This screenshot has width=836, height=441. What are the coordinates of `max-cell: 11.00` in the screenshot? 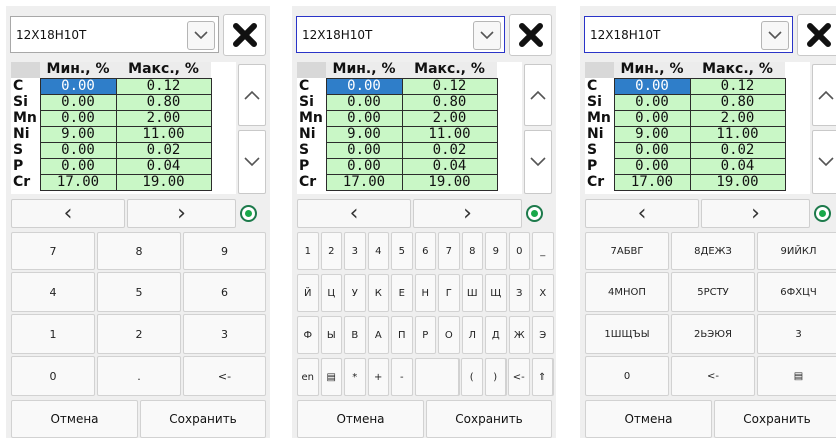 It's located at (449, 134).